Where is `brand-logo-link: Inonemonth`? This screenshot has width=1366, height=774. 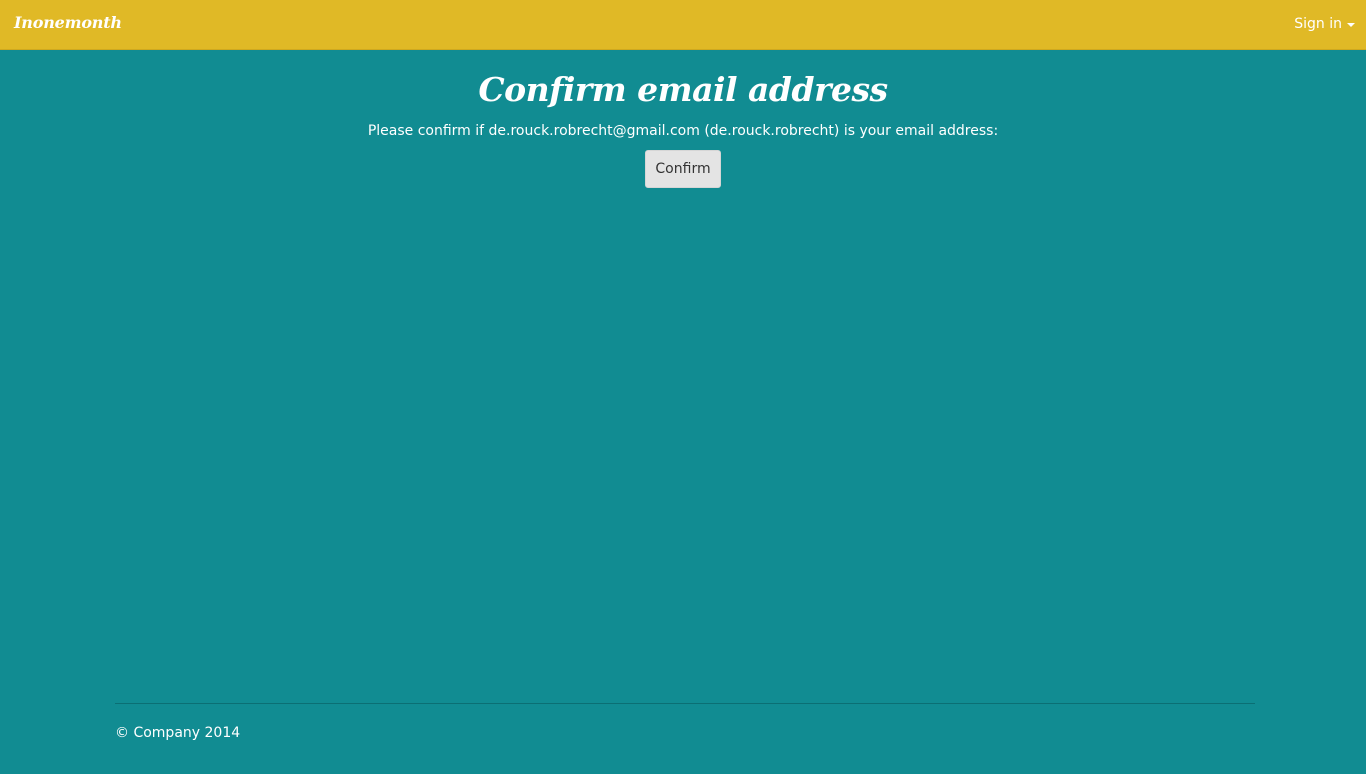
brand-logo-link: Inonemonth is located at coordinates (68, 22).